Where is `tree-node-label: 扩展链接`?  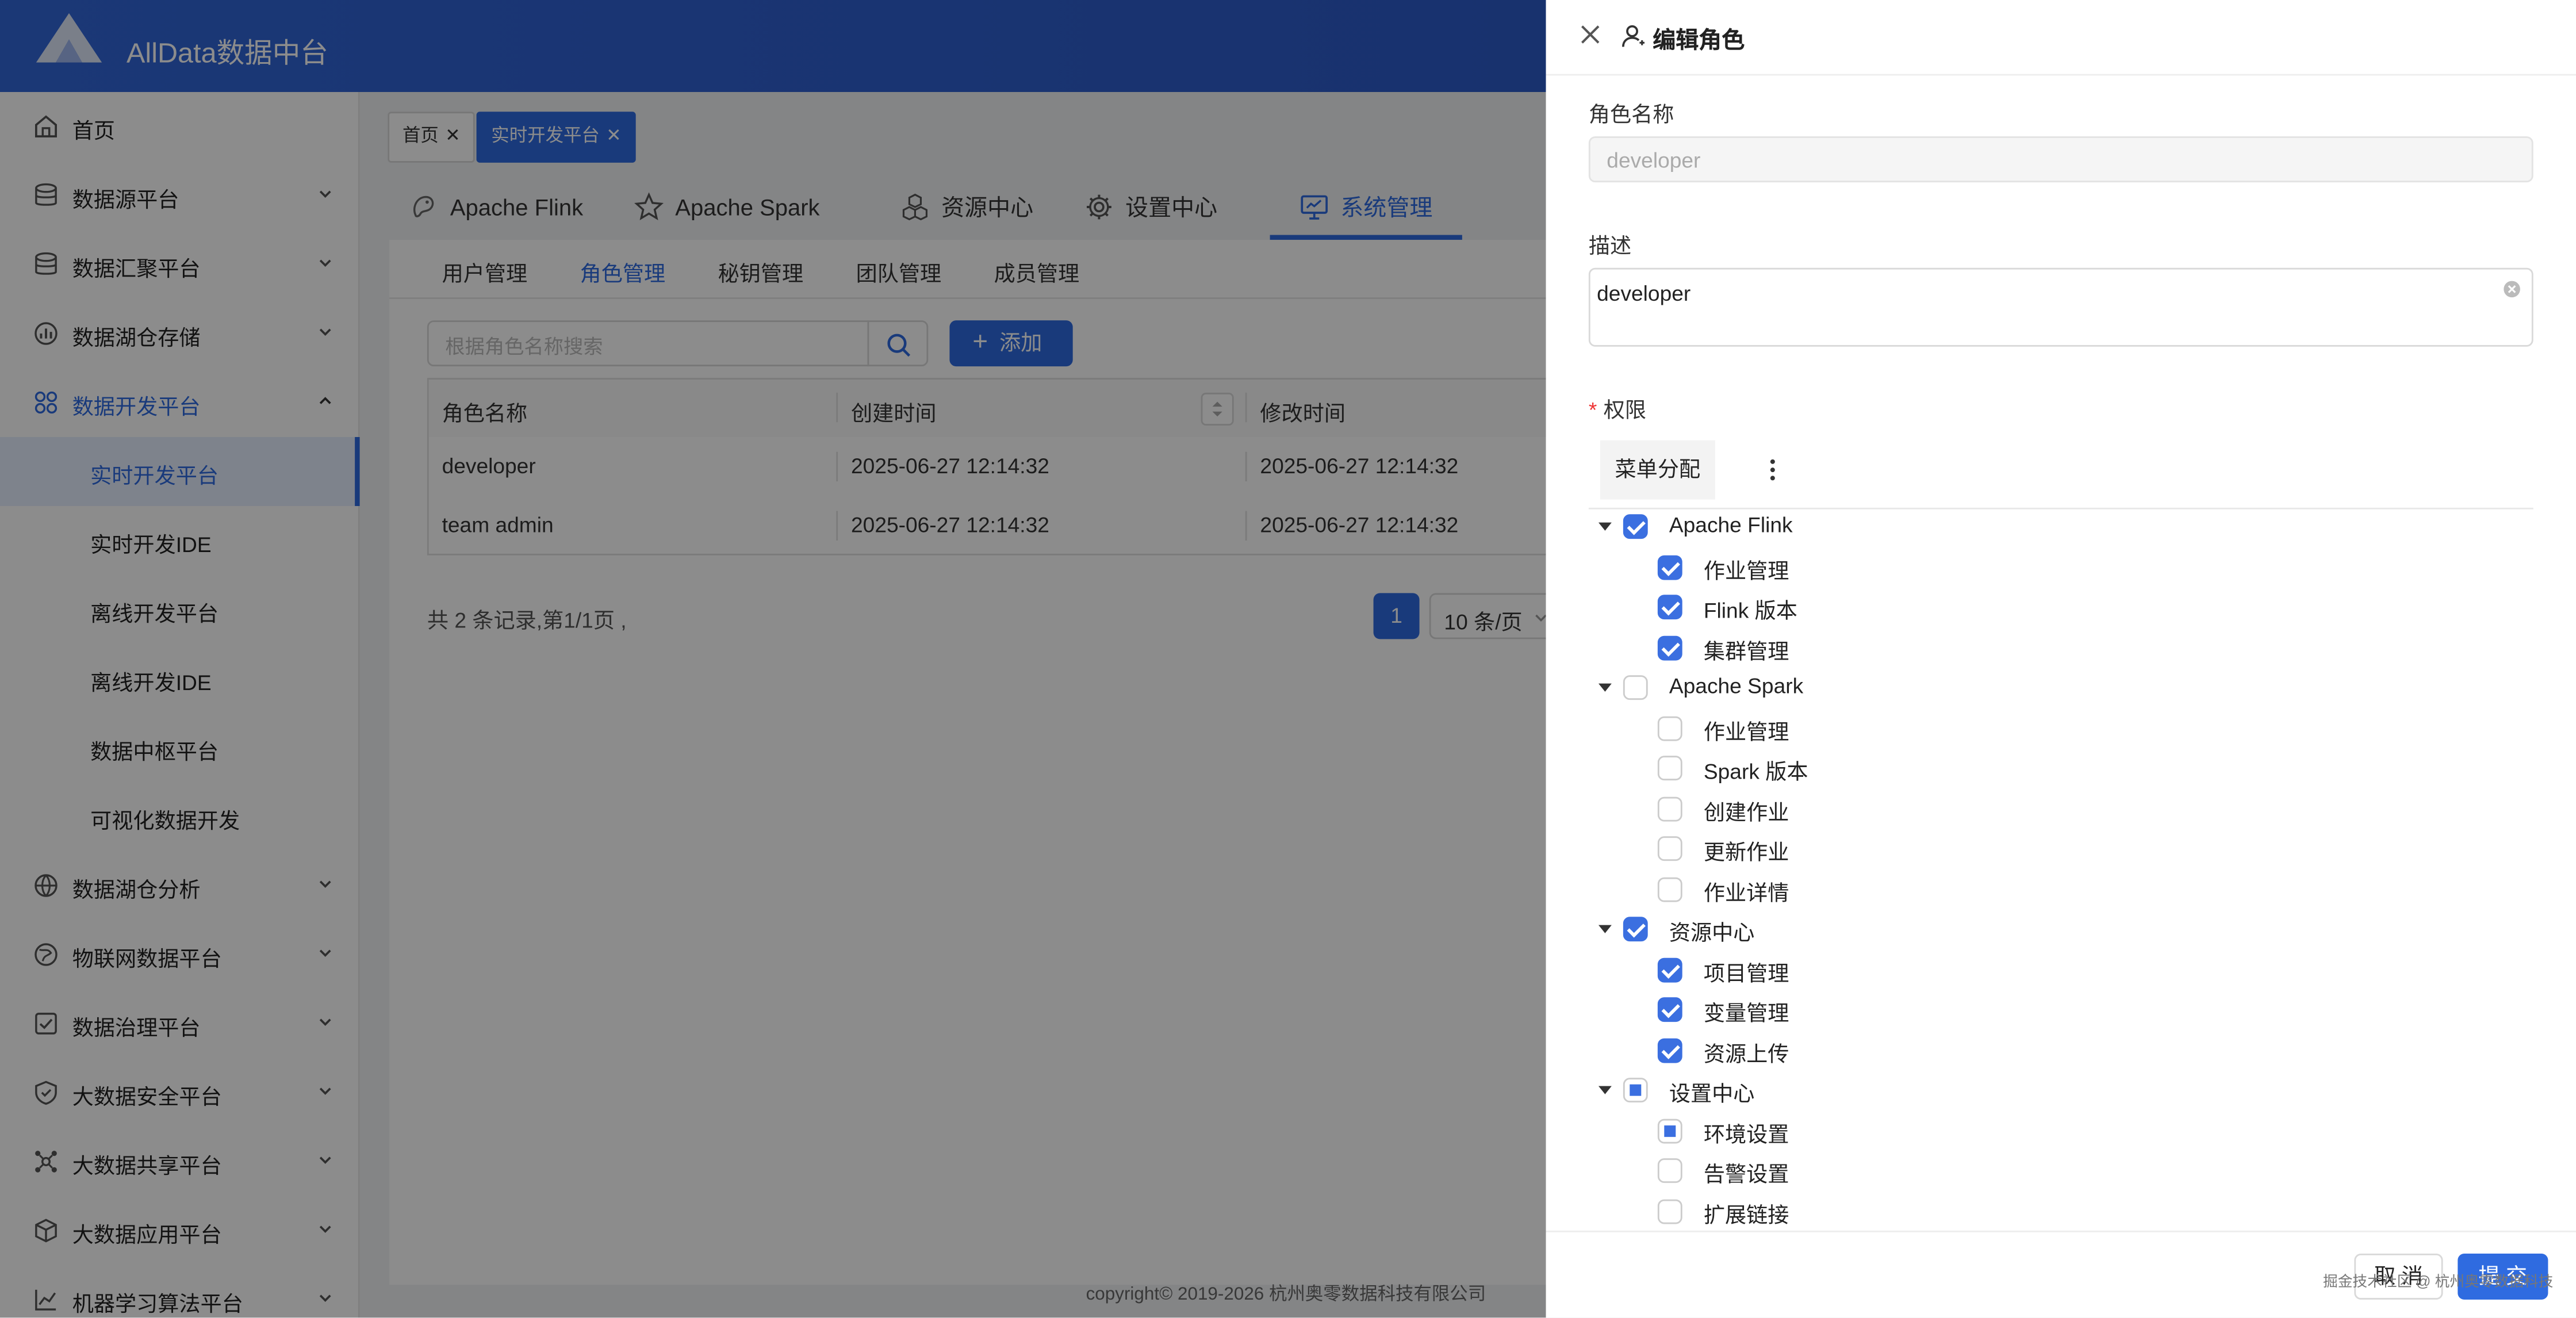
tree-node-label: 扩展链接 is located at coordinates (1746, 1214).